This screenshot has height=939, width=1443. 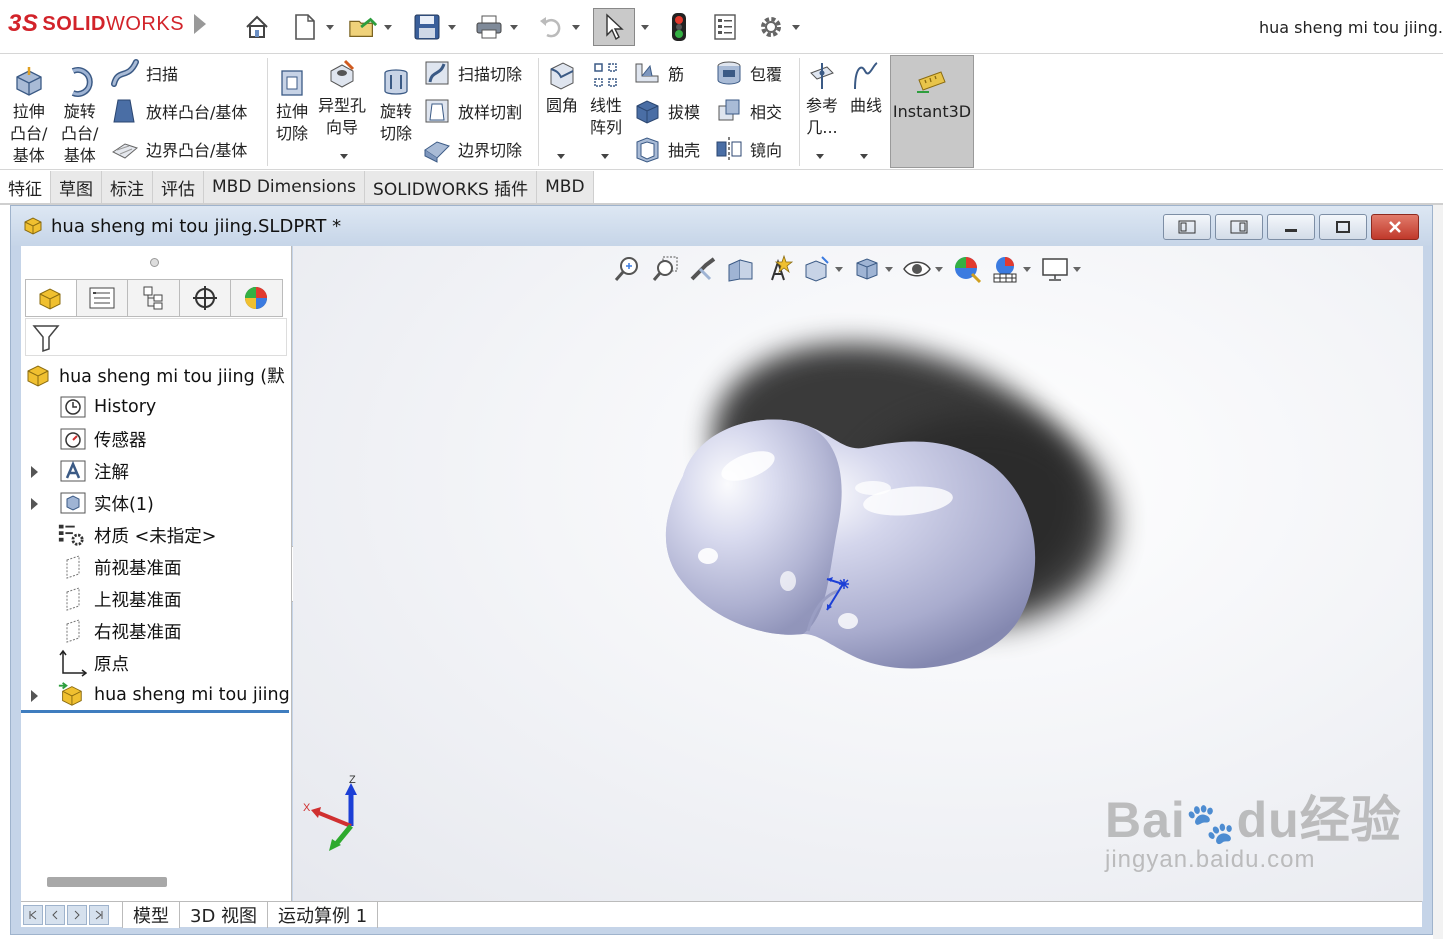 What do you see at coordinates (658, 73) in the screenshot?
I see `rib-button: 筋` at bounding box center [658, 73].